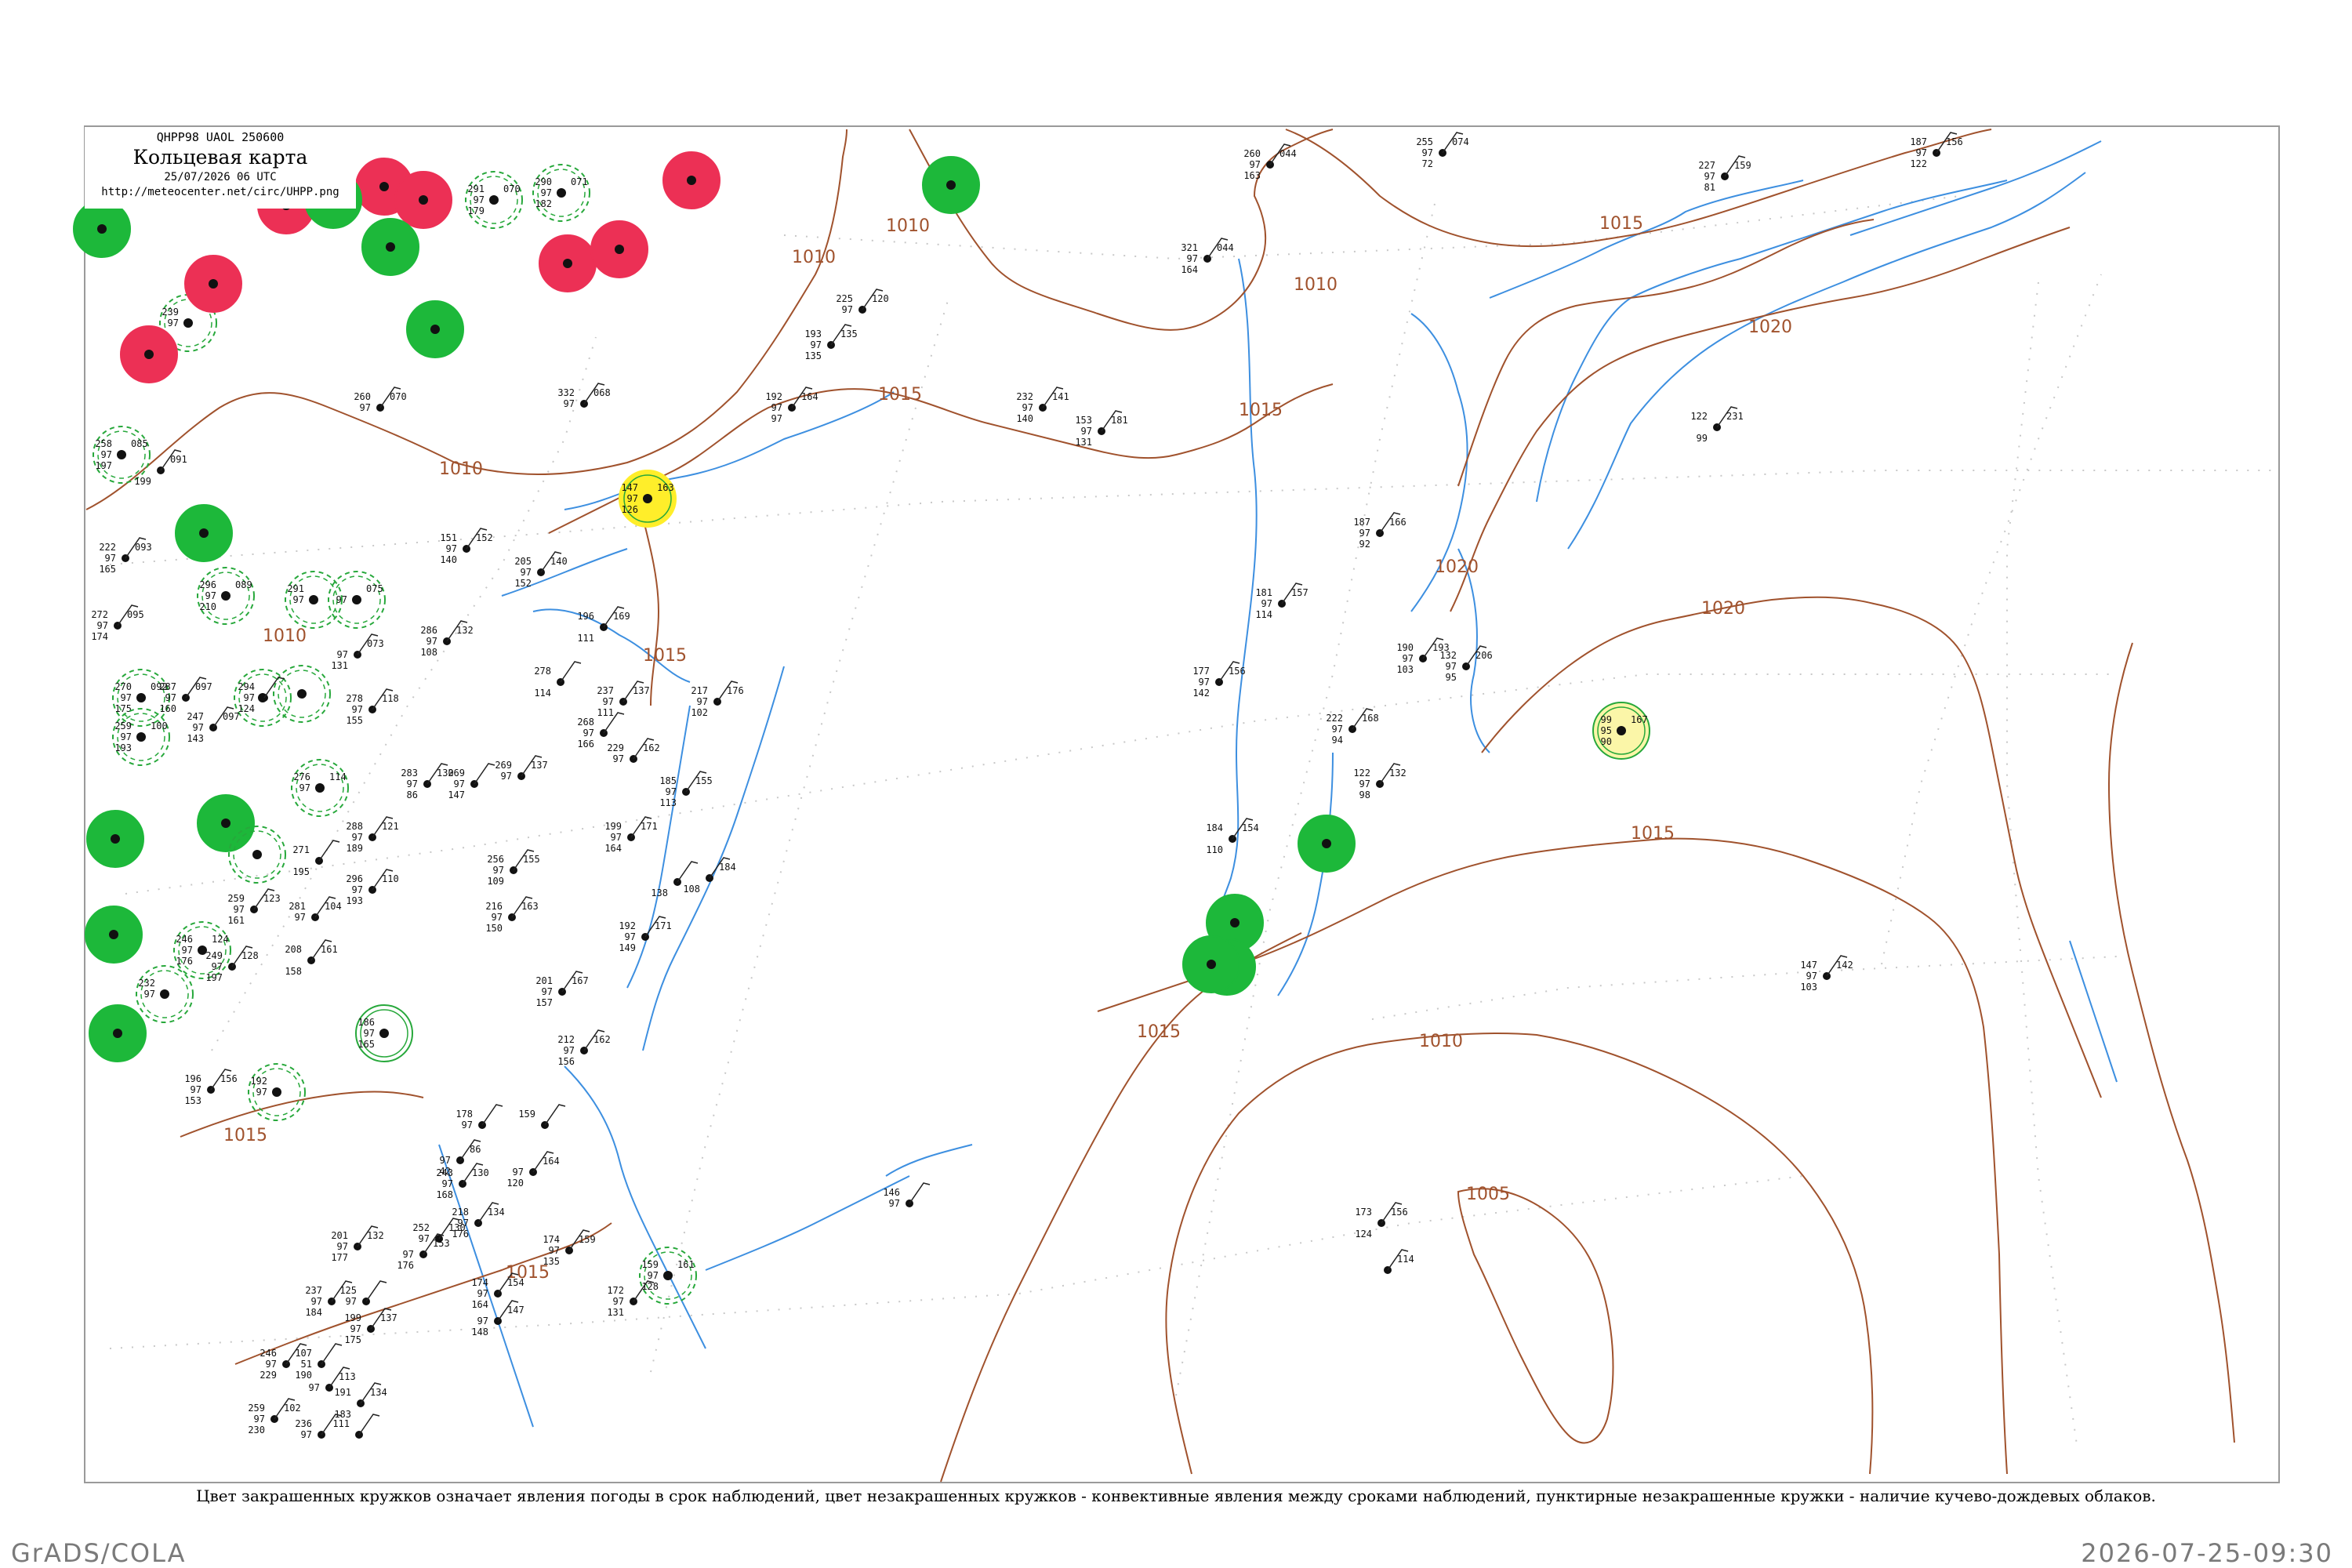  Describe the element at coordinates (566, 1039) in the screenshot. I see `station-value: 212` at that location.